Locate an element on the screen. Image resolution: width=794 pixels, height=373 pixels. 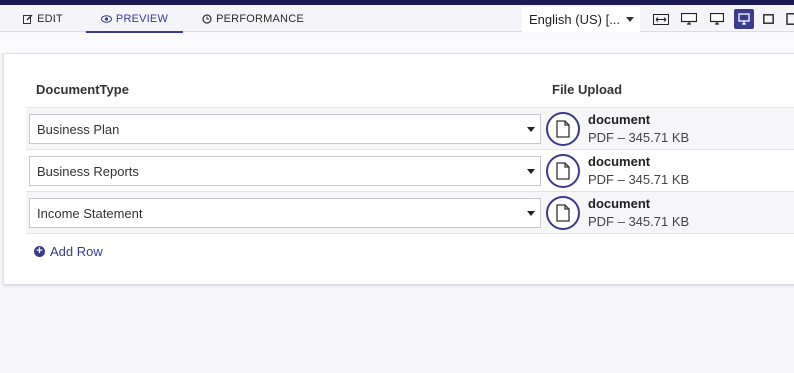
fit-width-icon is located at coordinates (661, 19).